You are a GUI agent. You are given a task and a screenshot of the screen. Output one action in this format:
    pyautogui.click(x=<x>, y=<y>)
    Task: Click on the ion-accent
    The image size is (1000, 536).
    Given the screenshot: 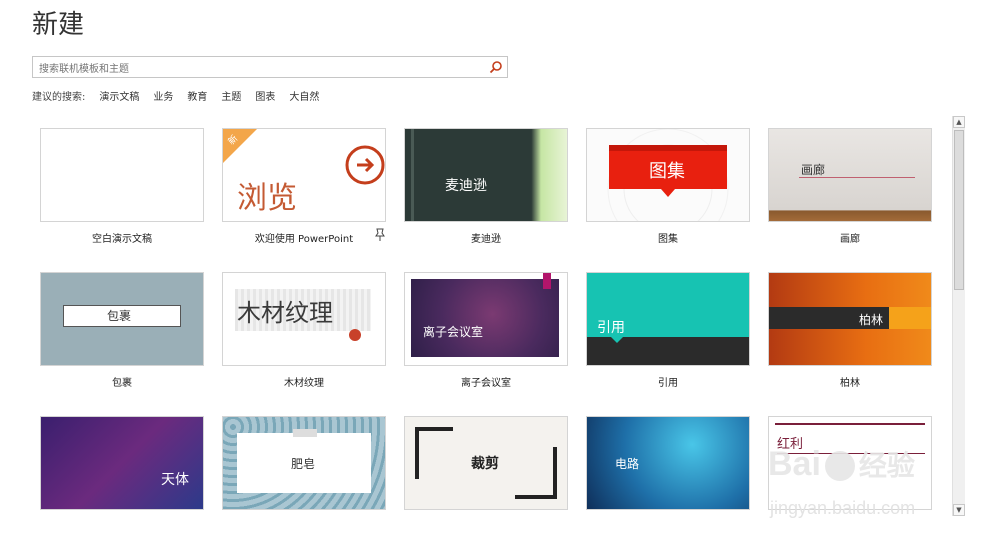 What is the action you would take?
    pyautogui.click(x=547, y=281)
    